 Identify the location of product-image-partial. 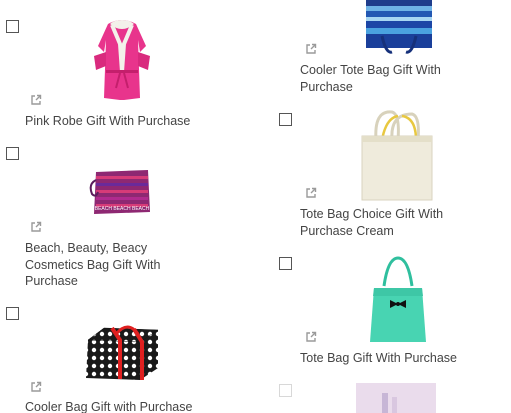
(396, 398).